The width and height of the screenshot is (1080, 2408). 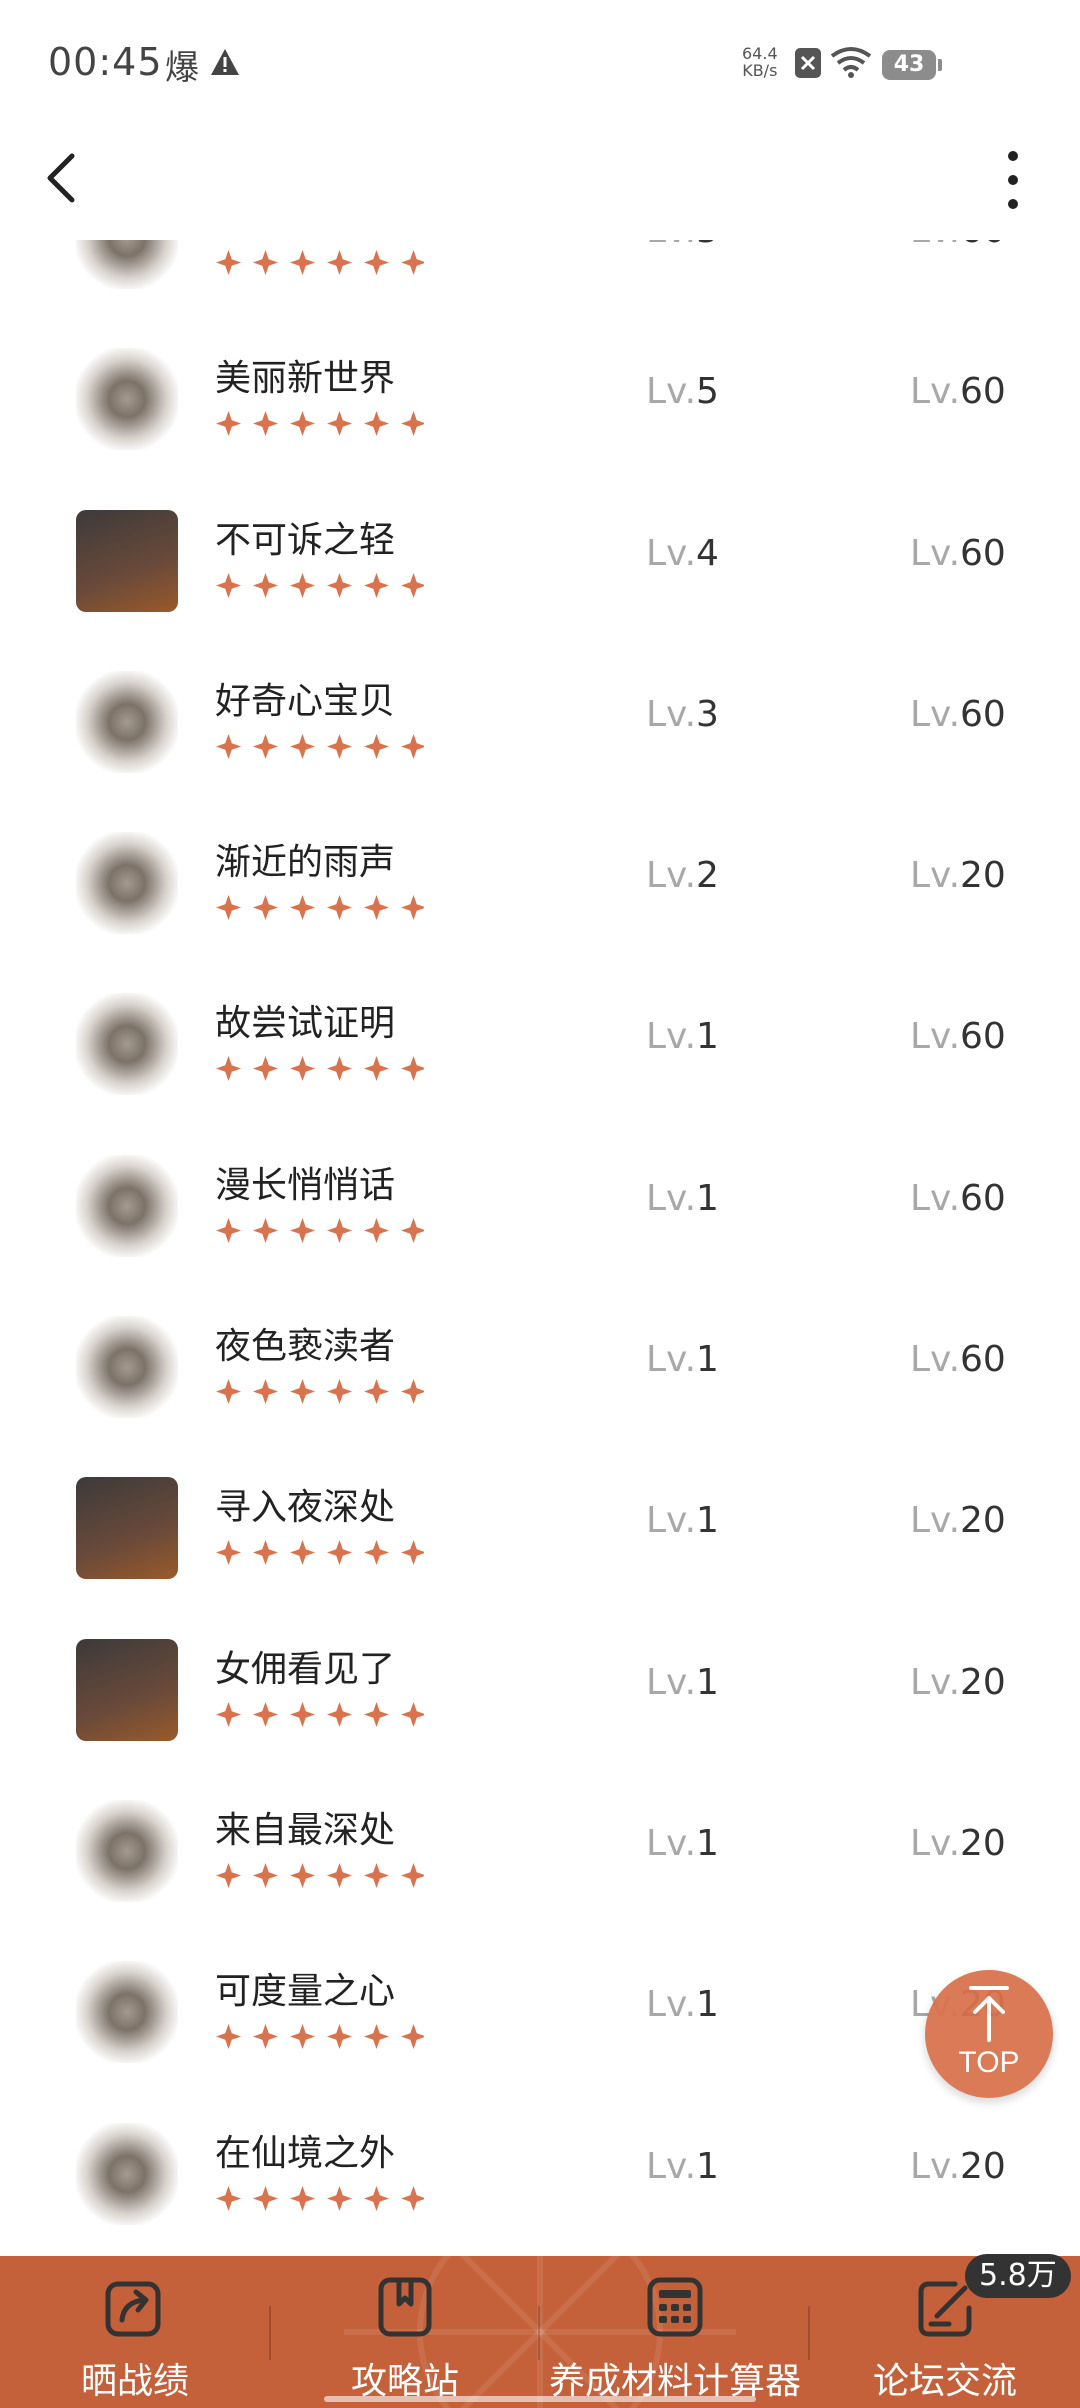 What do you see at coordinates (133, 2309) in the screenshot?
I see `share-icon` at bounding box center [133, 2309].